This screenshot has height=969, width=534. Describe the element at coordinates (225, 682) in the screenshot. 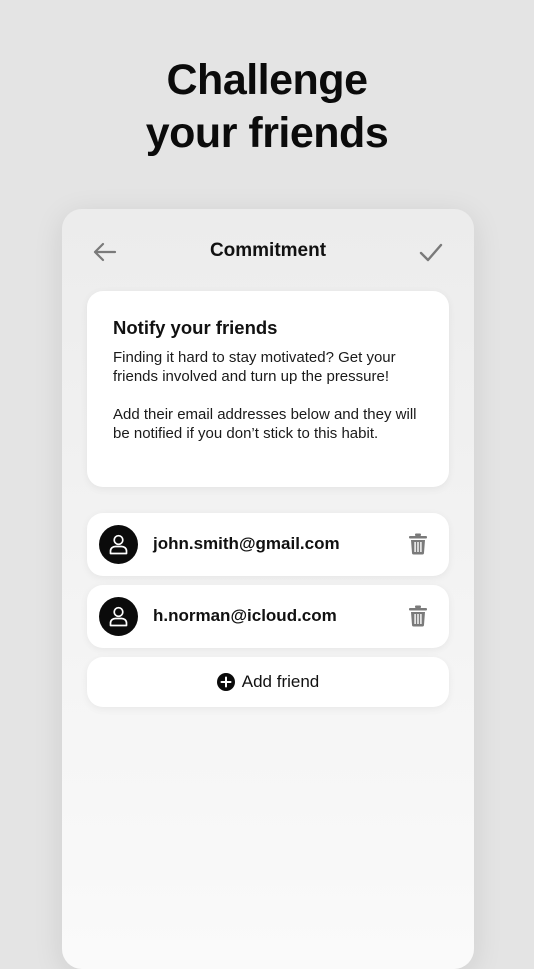

I see `plus-circle-icon` at that location.